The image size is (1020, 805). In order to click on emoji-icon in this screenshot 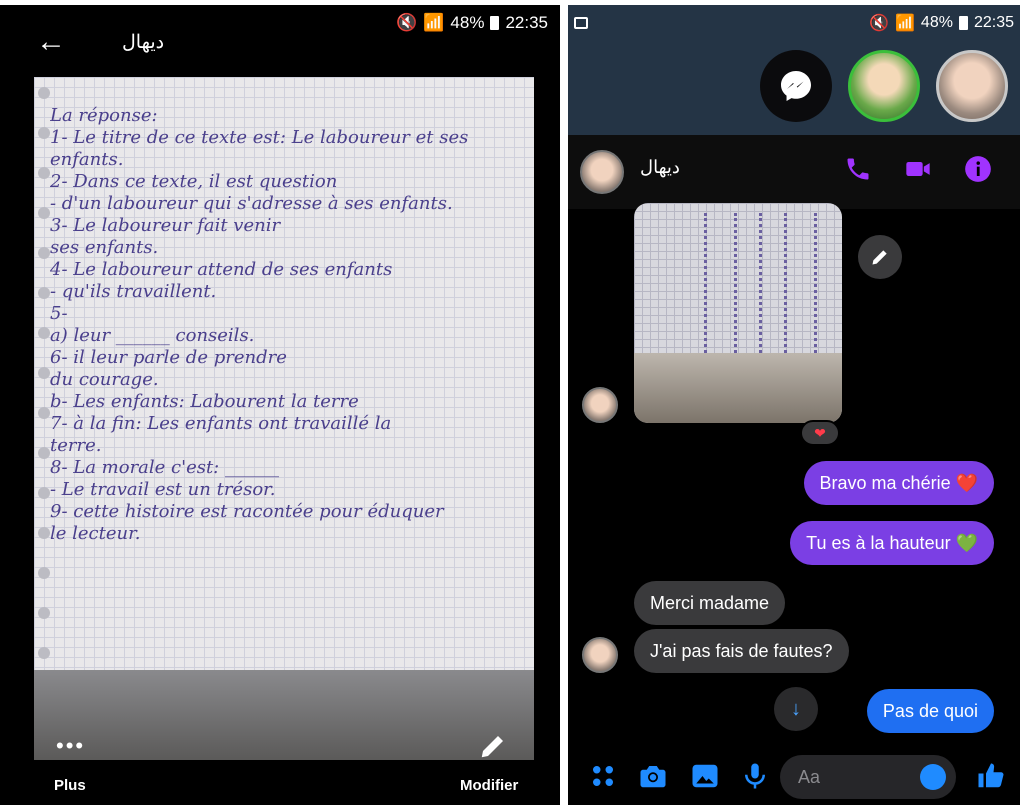, I will do `click(933, 777)`.